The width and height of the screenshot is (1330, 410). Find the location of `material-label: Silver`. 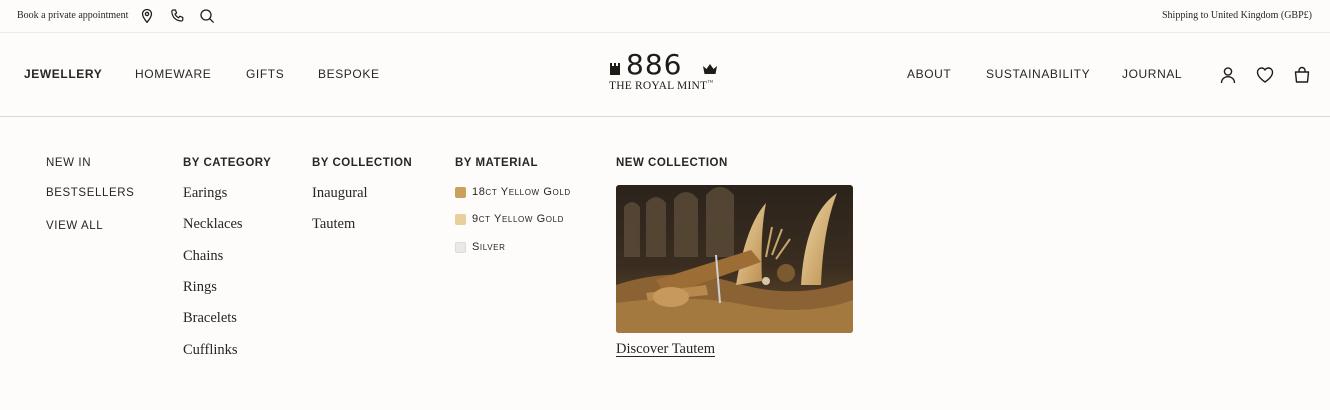

material-label: Silver is located at coordinates (489, 247).